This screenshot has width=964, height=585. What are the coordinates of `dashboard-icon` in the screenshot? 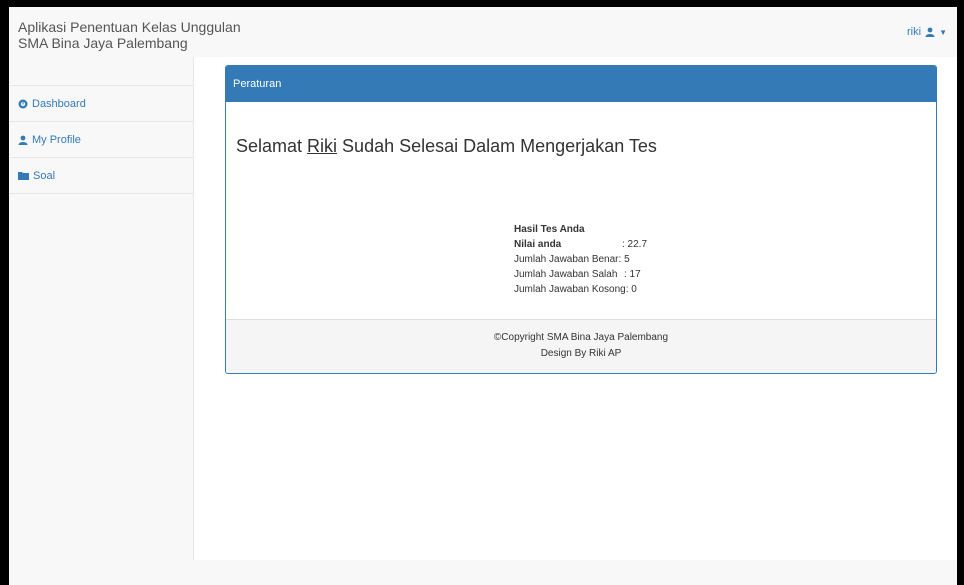 It's located at (23, 104).